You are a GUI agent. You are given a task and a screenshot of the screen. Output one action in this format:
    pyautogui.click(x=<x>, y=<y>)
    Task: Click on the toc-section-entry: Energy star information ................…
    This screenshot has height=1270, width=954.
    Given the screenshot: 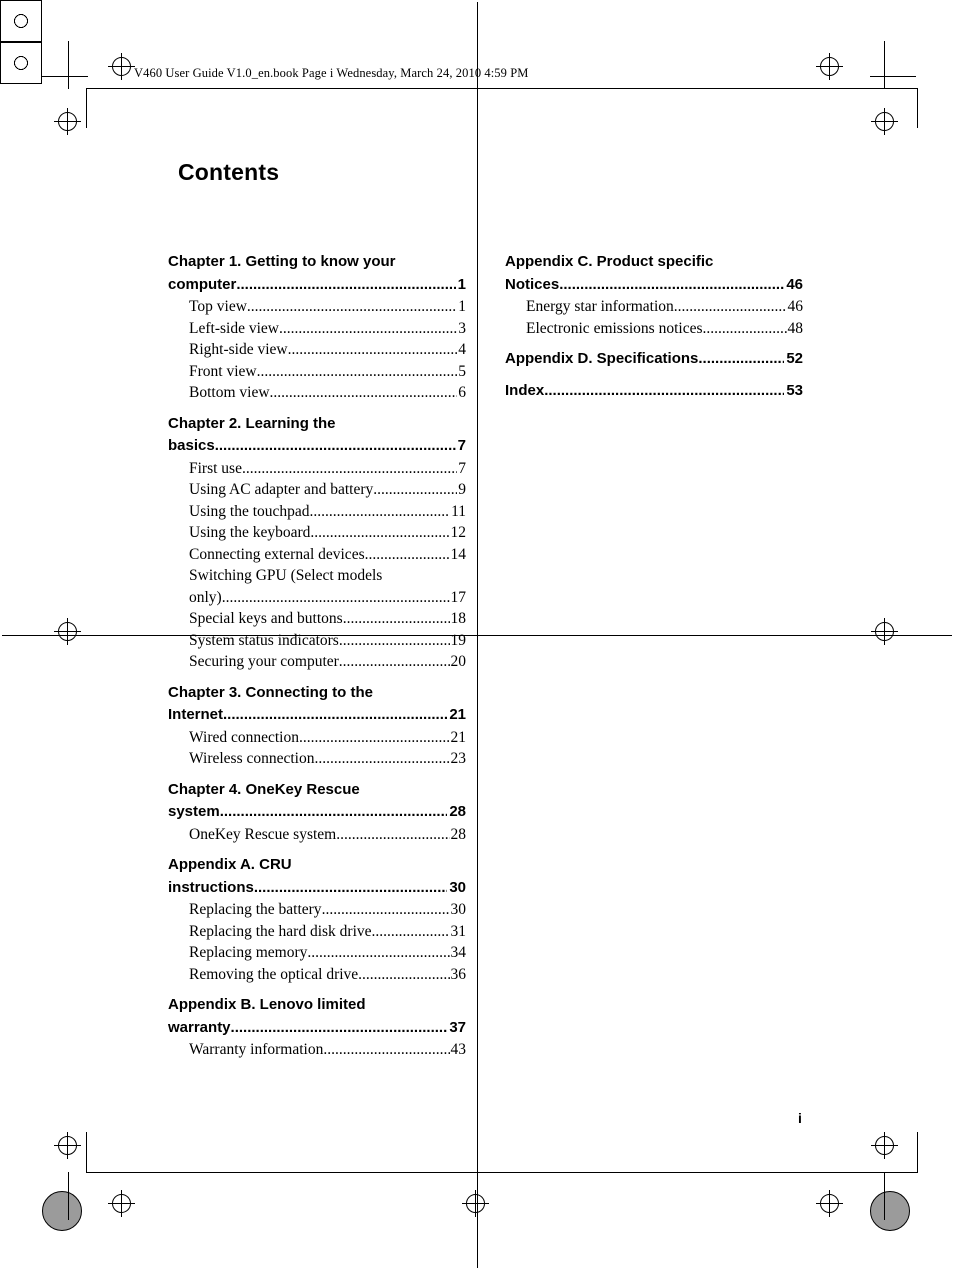 What is the action you would take?
    pyautogui.click(x=654, y=307)
    